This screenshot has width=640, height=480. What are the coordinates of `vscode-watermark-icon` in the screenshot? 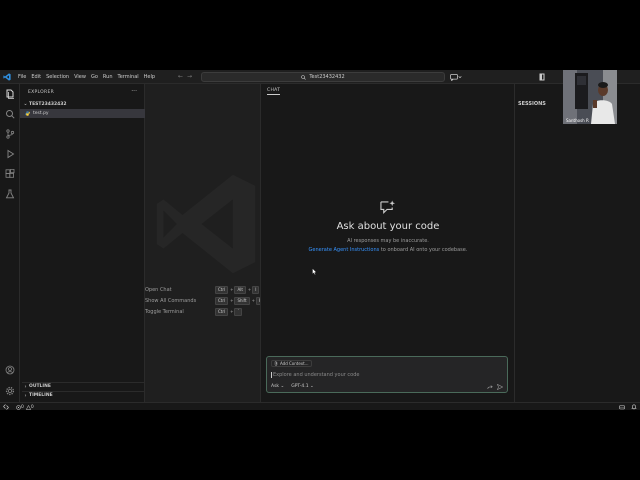 It's located at (206, 224).